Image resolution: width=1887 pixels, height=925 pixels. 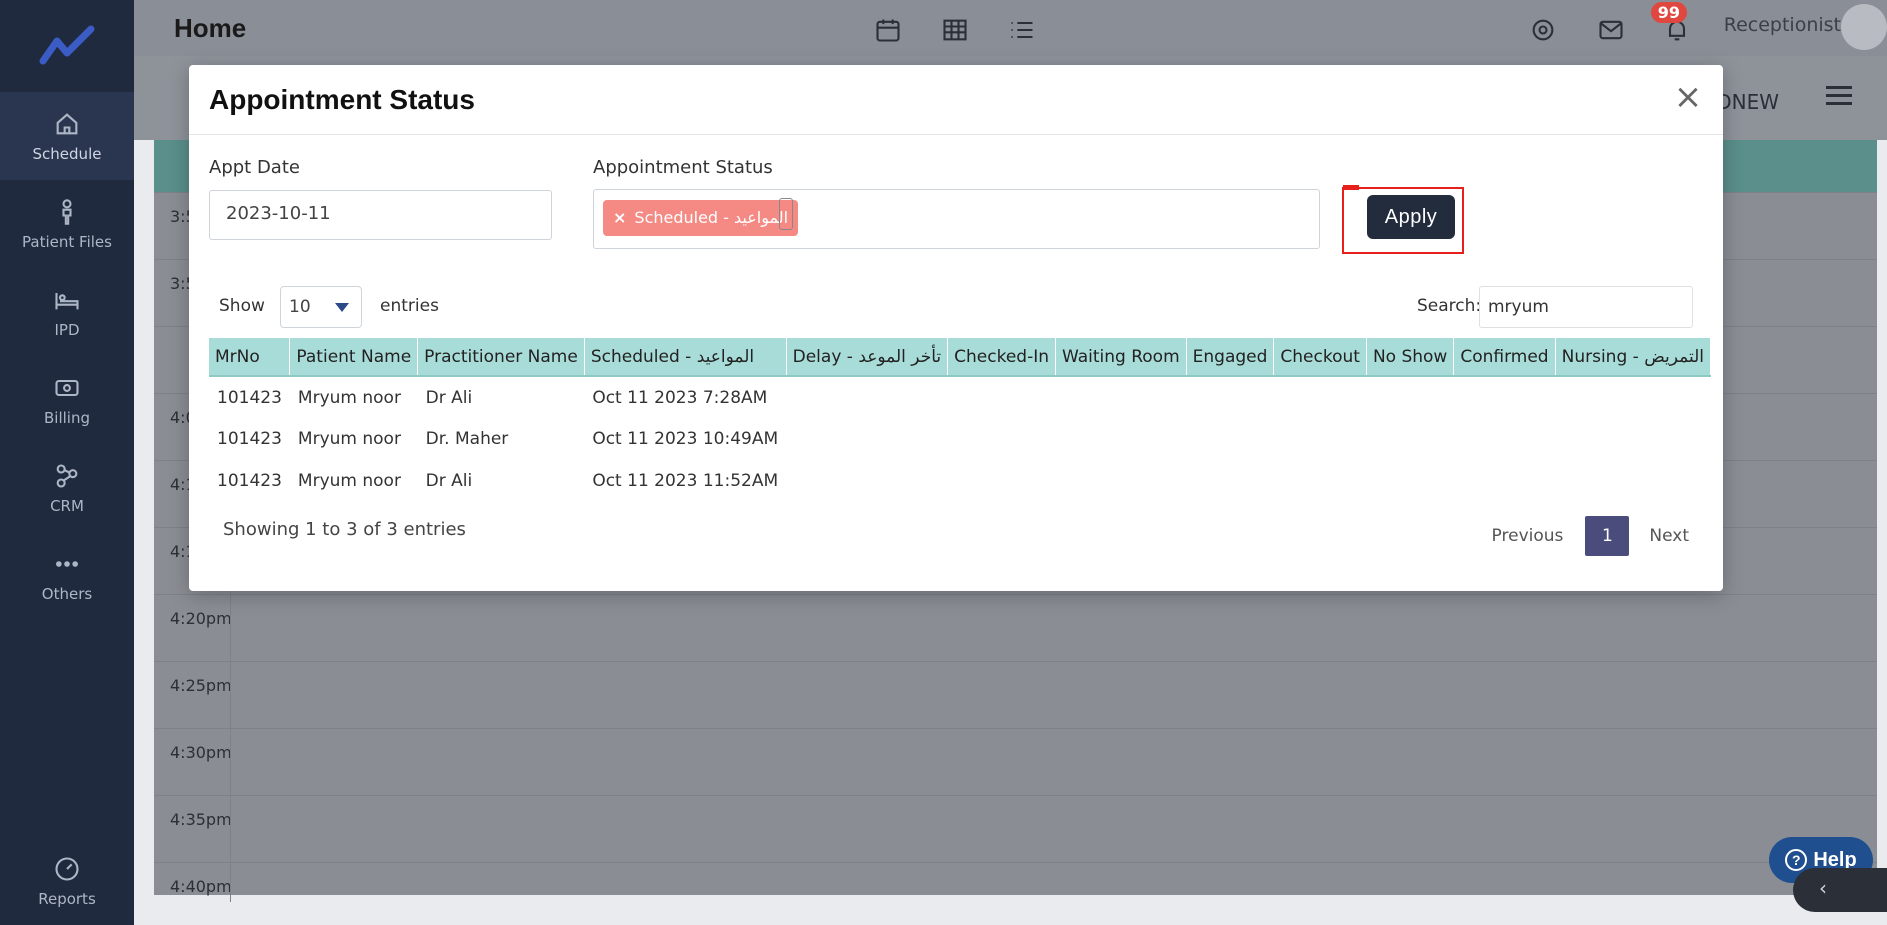 I want to click on sidebar-item-crm: CRM, so click(x=67, y=488).